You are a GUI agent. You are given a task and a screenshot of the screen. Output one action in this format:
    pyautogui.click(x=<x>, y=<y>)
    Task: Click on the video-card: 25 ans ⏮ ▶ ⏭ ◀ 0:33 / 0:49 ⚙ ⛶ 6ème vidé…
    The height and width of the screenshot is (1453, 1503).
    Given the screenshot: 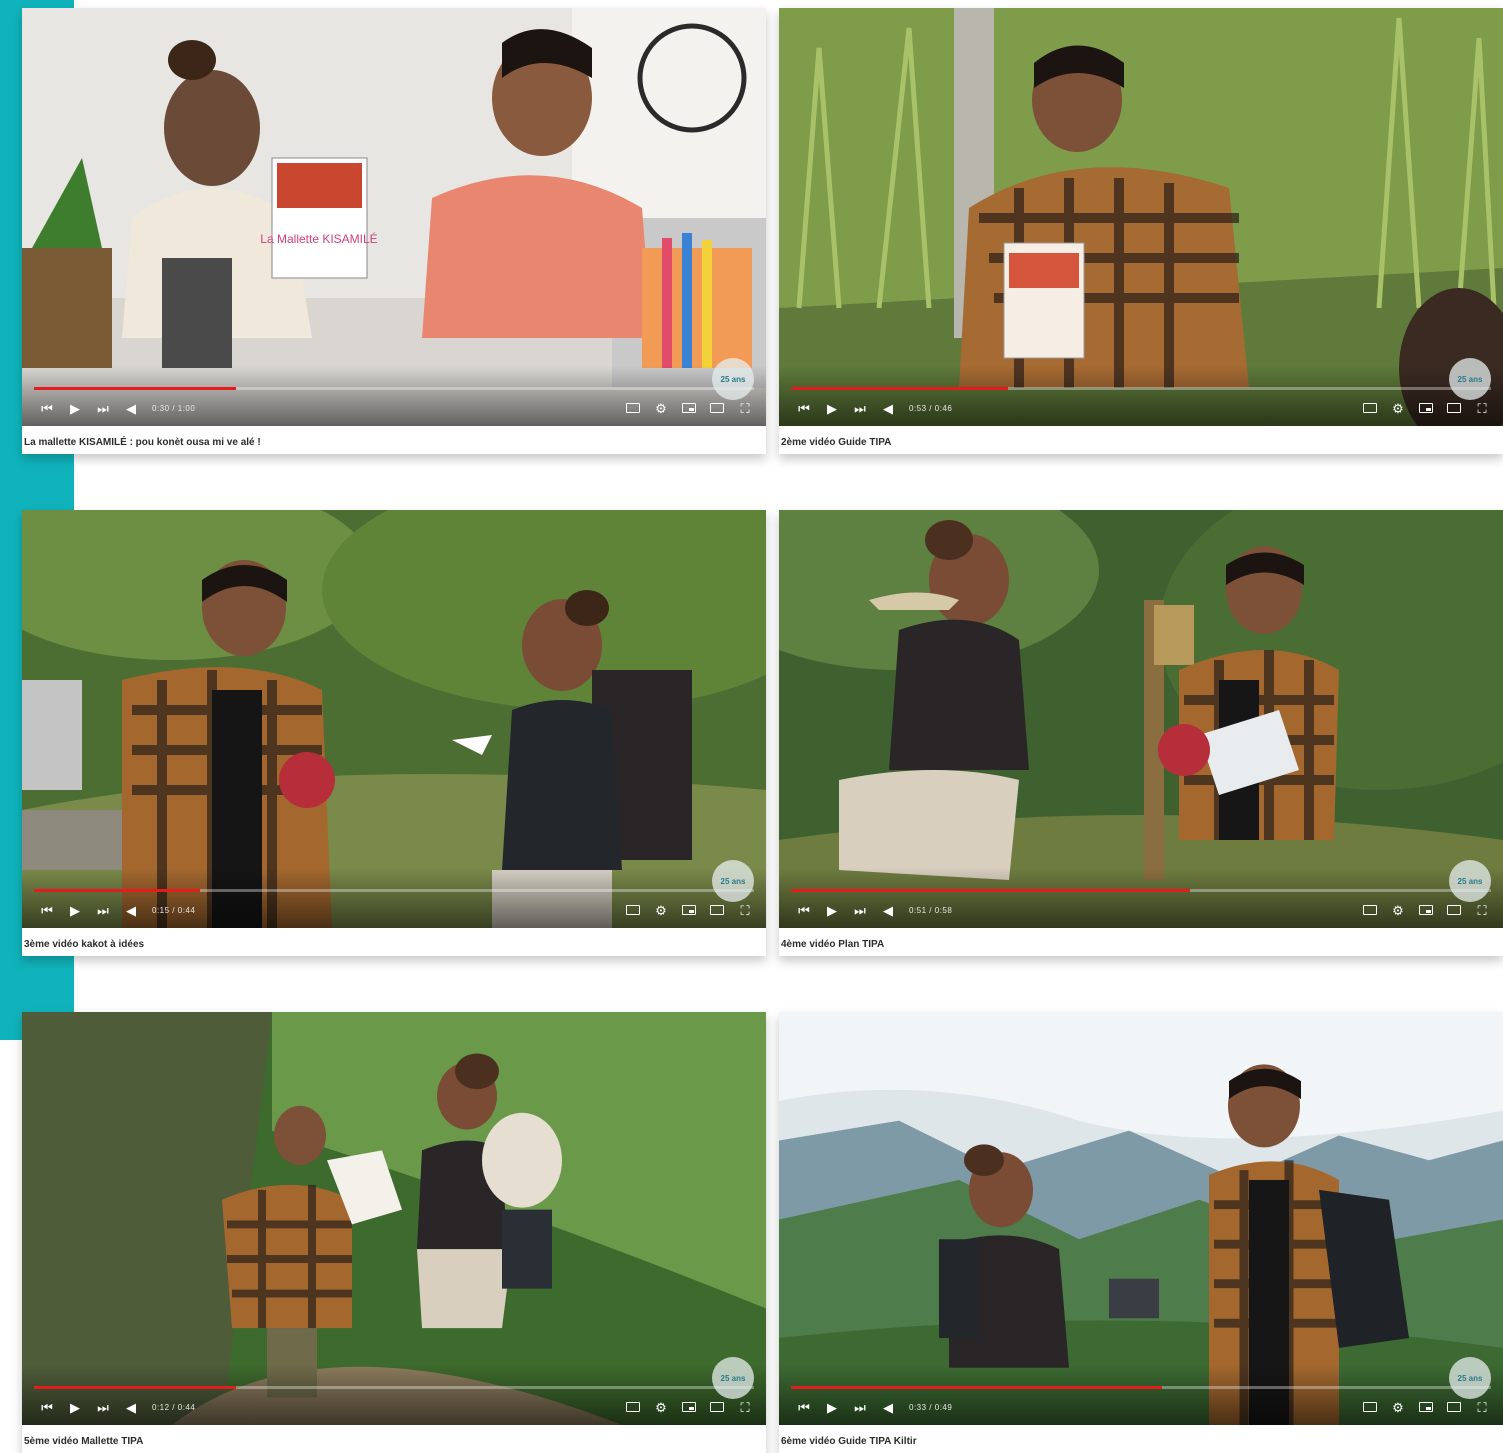 What is the action you would take?
    pyautogui.click(x=1141, y=1232)
    